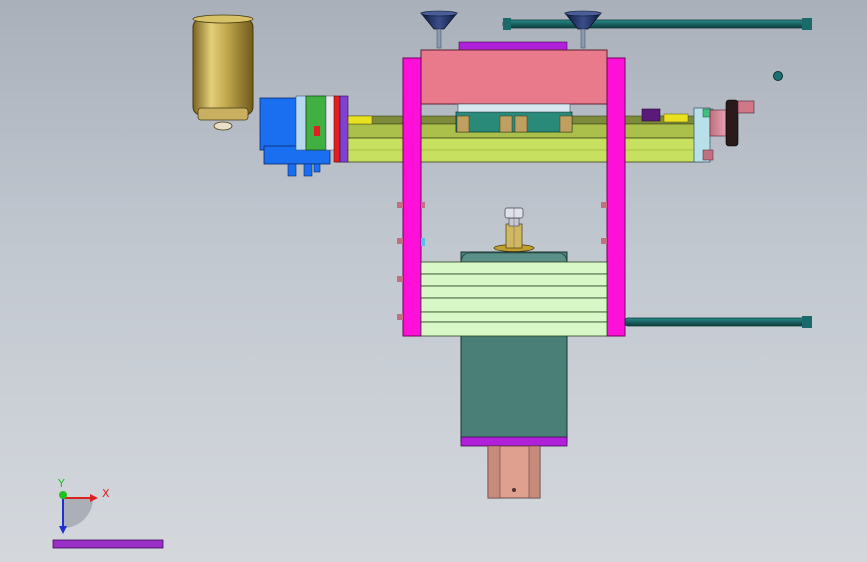 The image size is (867, 562). What do you see at coordinates (740, 123) in the screenshot?
I see `hand-knob-icon` at bounding box center [740, 123].